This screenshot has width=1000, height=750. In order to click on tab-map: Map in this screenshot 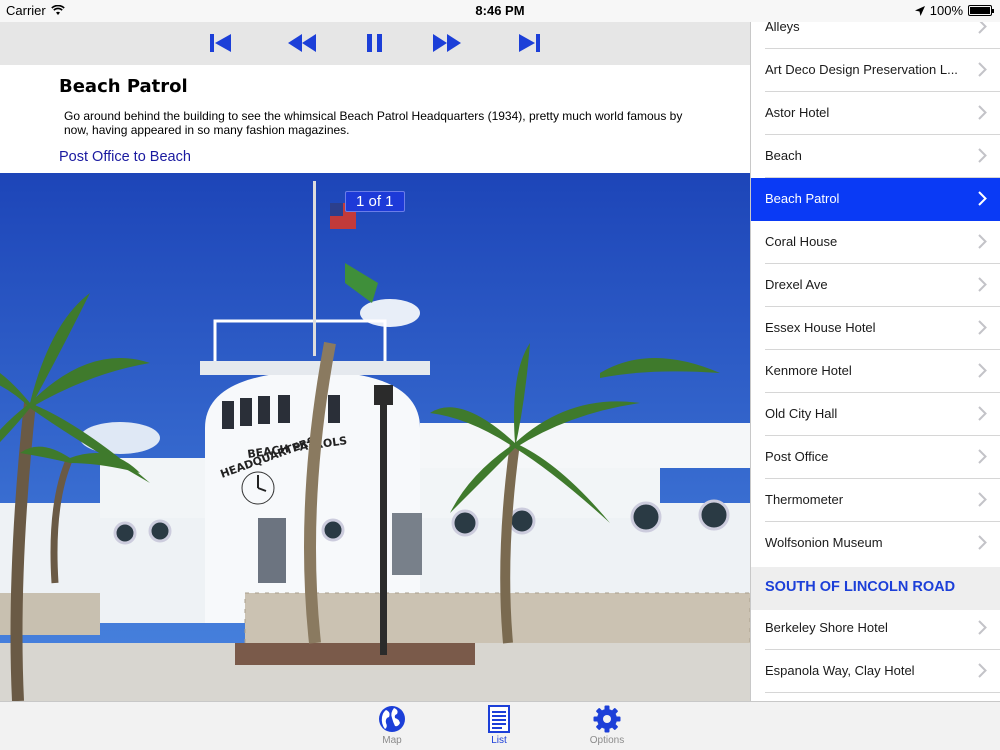, I will do `click(392, 726)`.